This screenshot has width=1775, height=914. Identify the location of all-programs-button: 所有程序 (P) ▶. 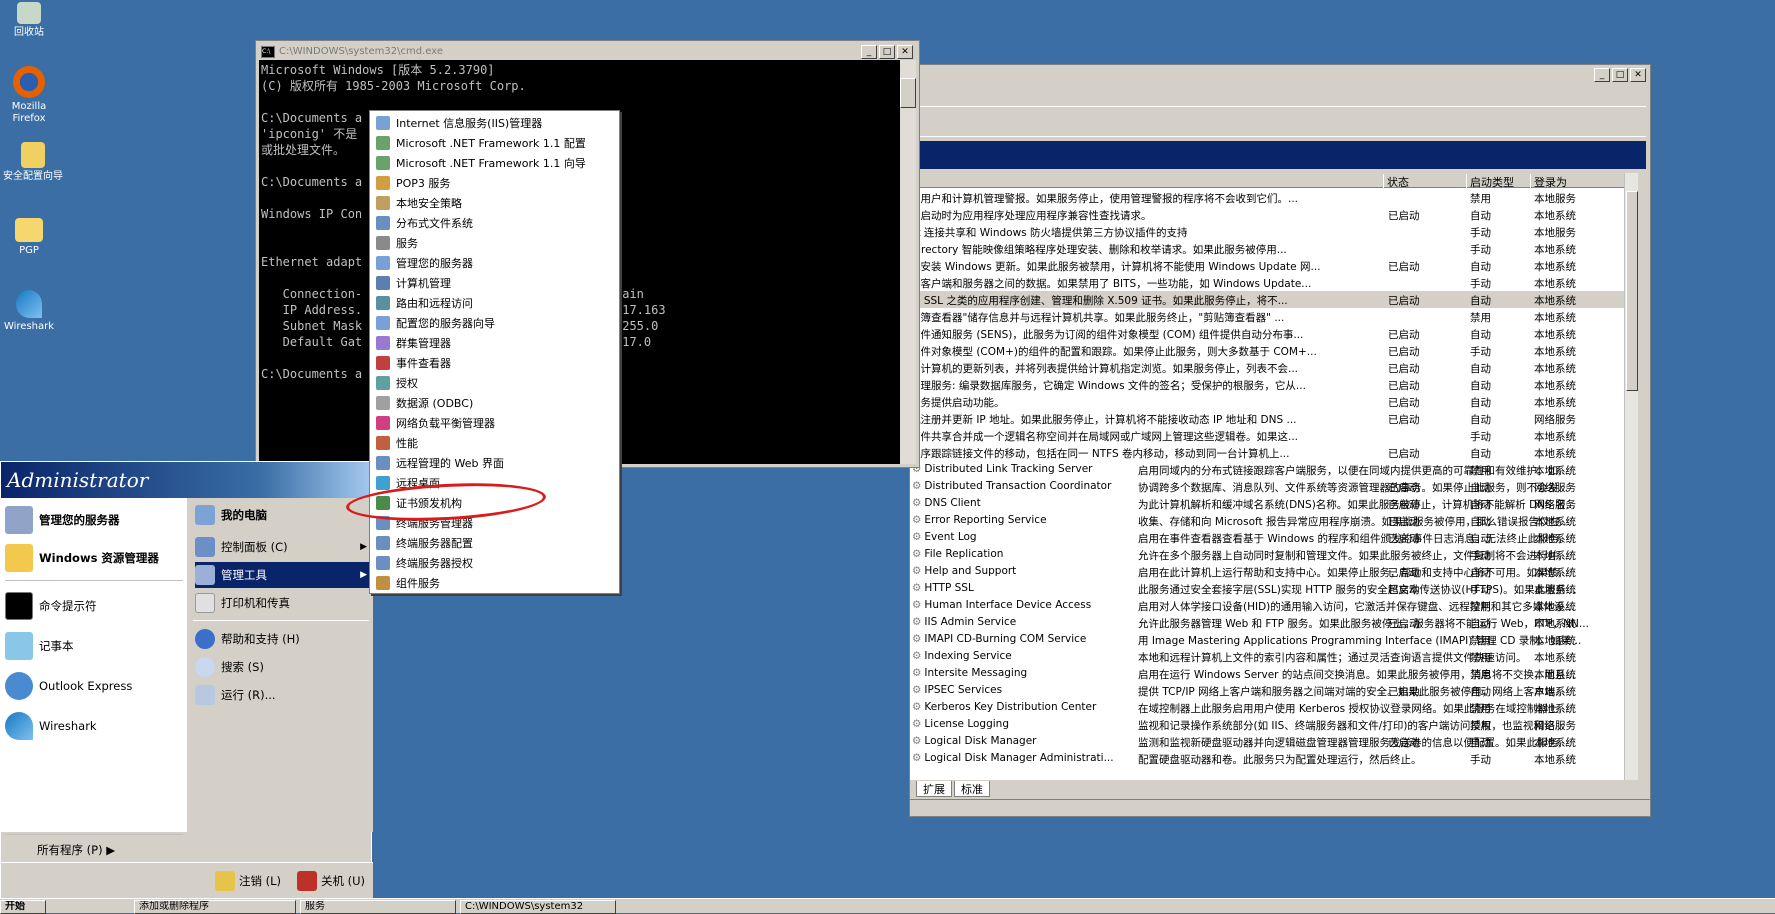
(76, 850).